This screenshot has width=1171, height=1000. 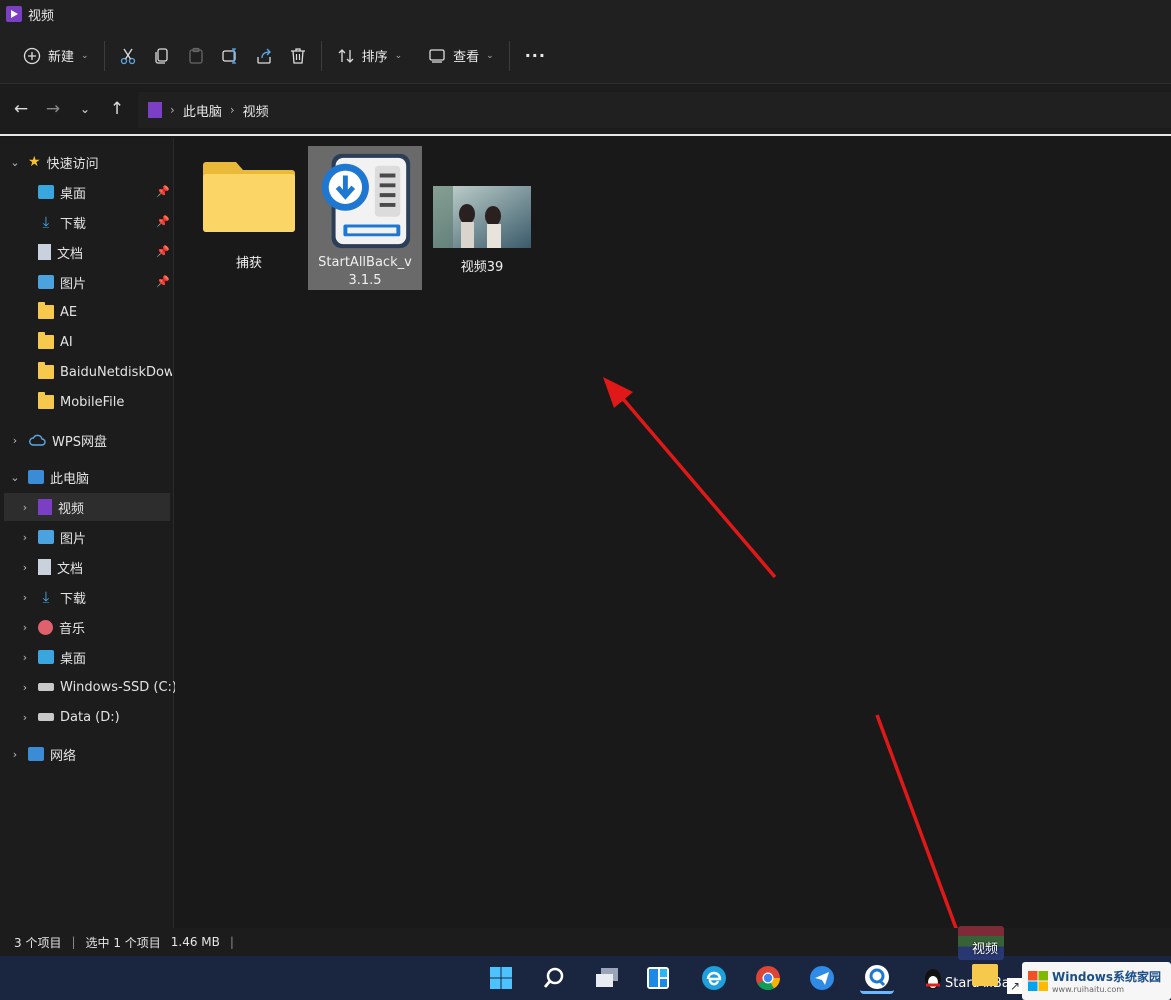 I want to click on edge-button, so click(x=714, y=978).